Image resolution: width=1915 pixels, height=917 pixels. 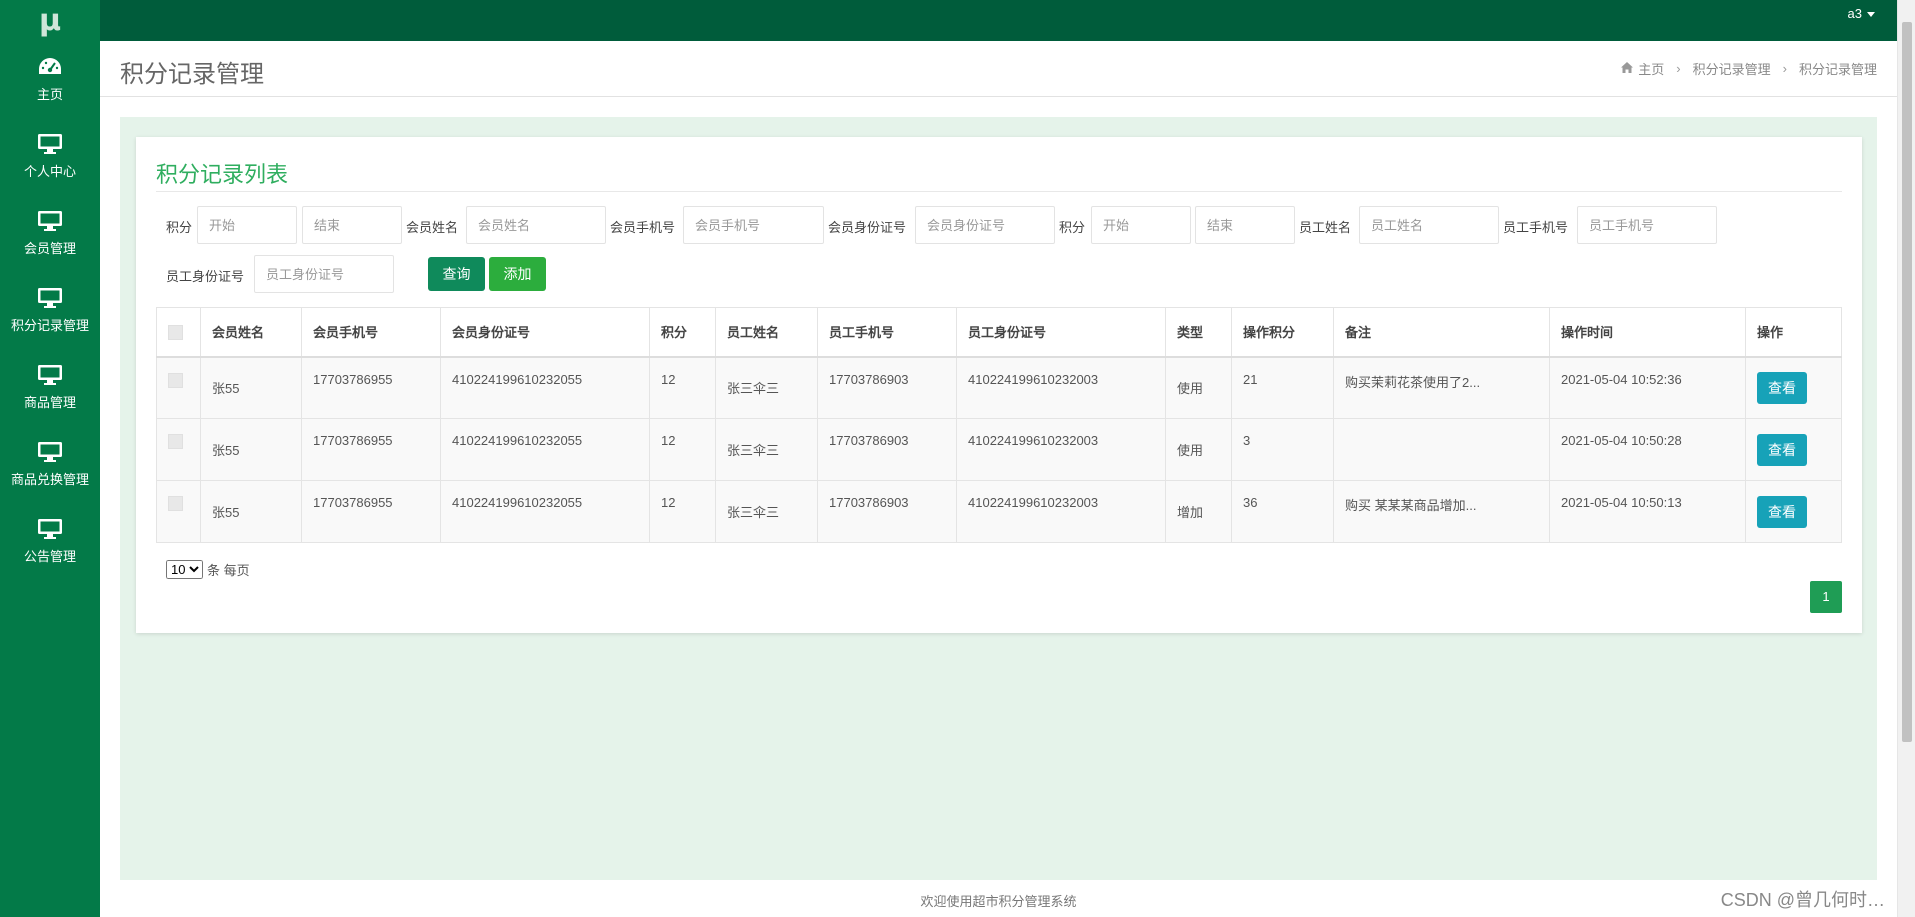 I want to click on sidebar-item-points-records: 积分记录管理, so click(x=50, y=309).